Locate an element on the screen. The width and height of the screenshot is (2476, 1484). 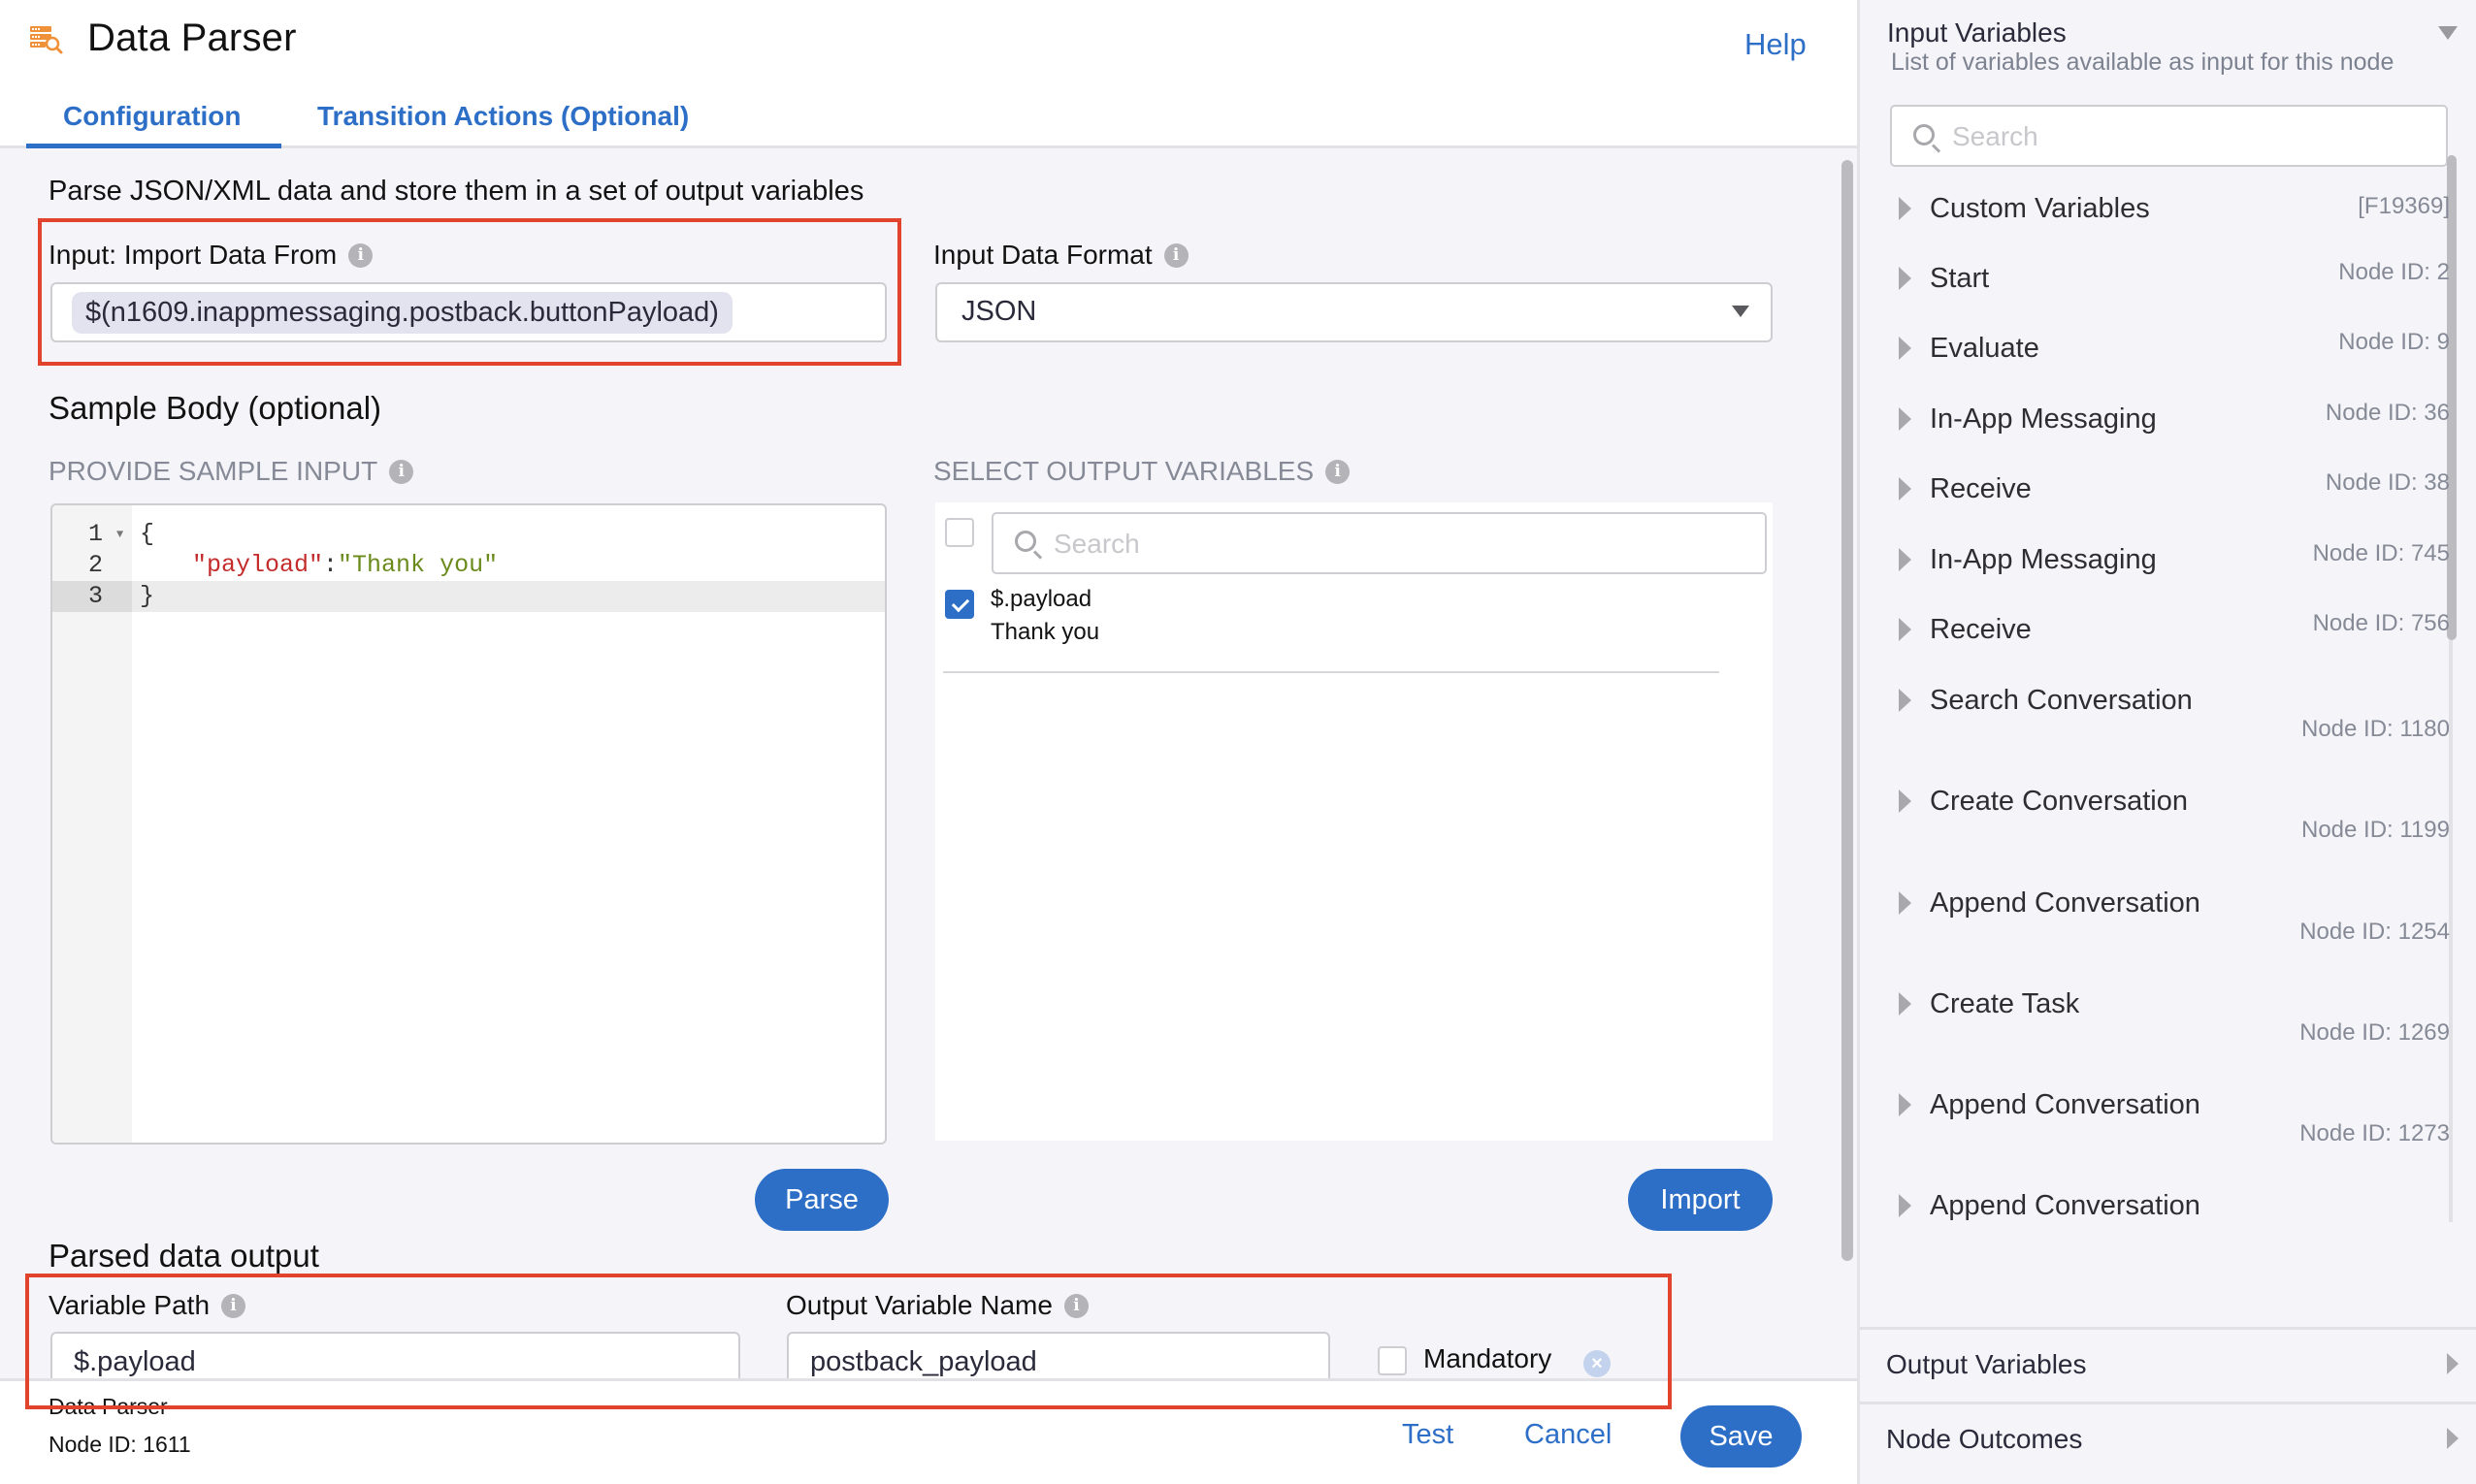
mandatory-checkbox is located at coordinates (1393, 1360).